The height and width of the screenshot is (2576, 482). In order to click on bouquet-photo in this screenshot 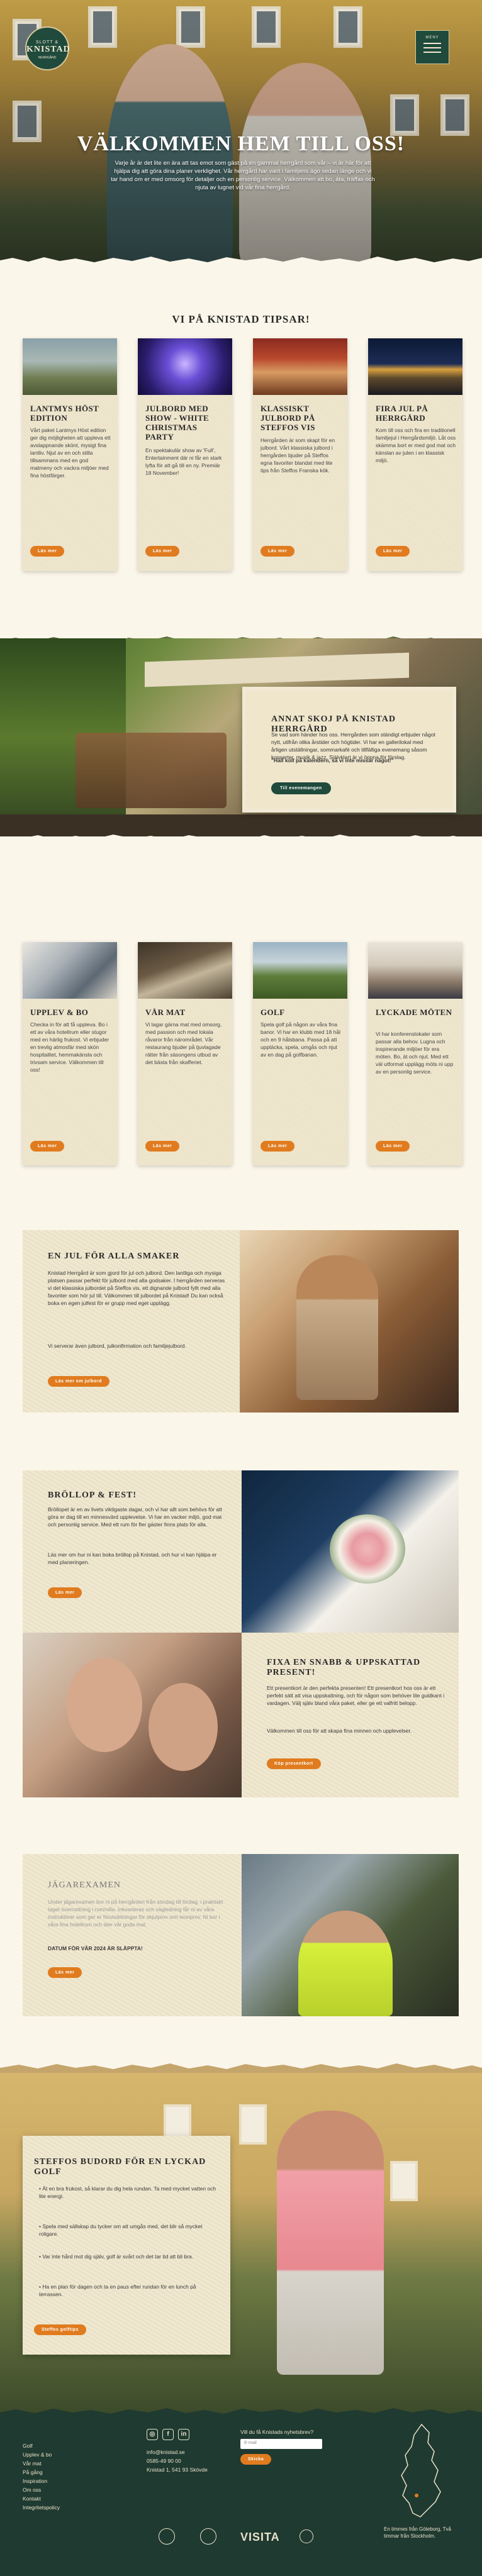, I will do `click(350, 1551)`.